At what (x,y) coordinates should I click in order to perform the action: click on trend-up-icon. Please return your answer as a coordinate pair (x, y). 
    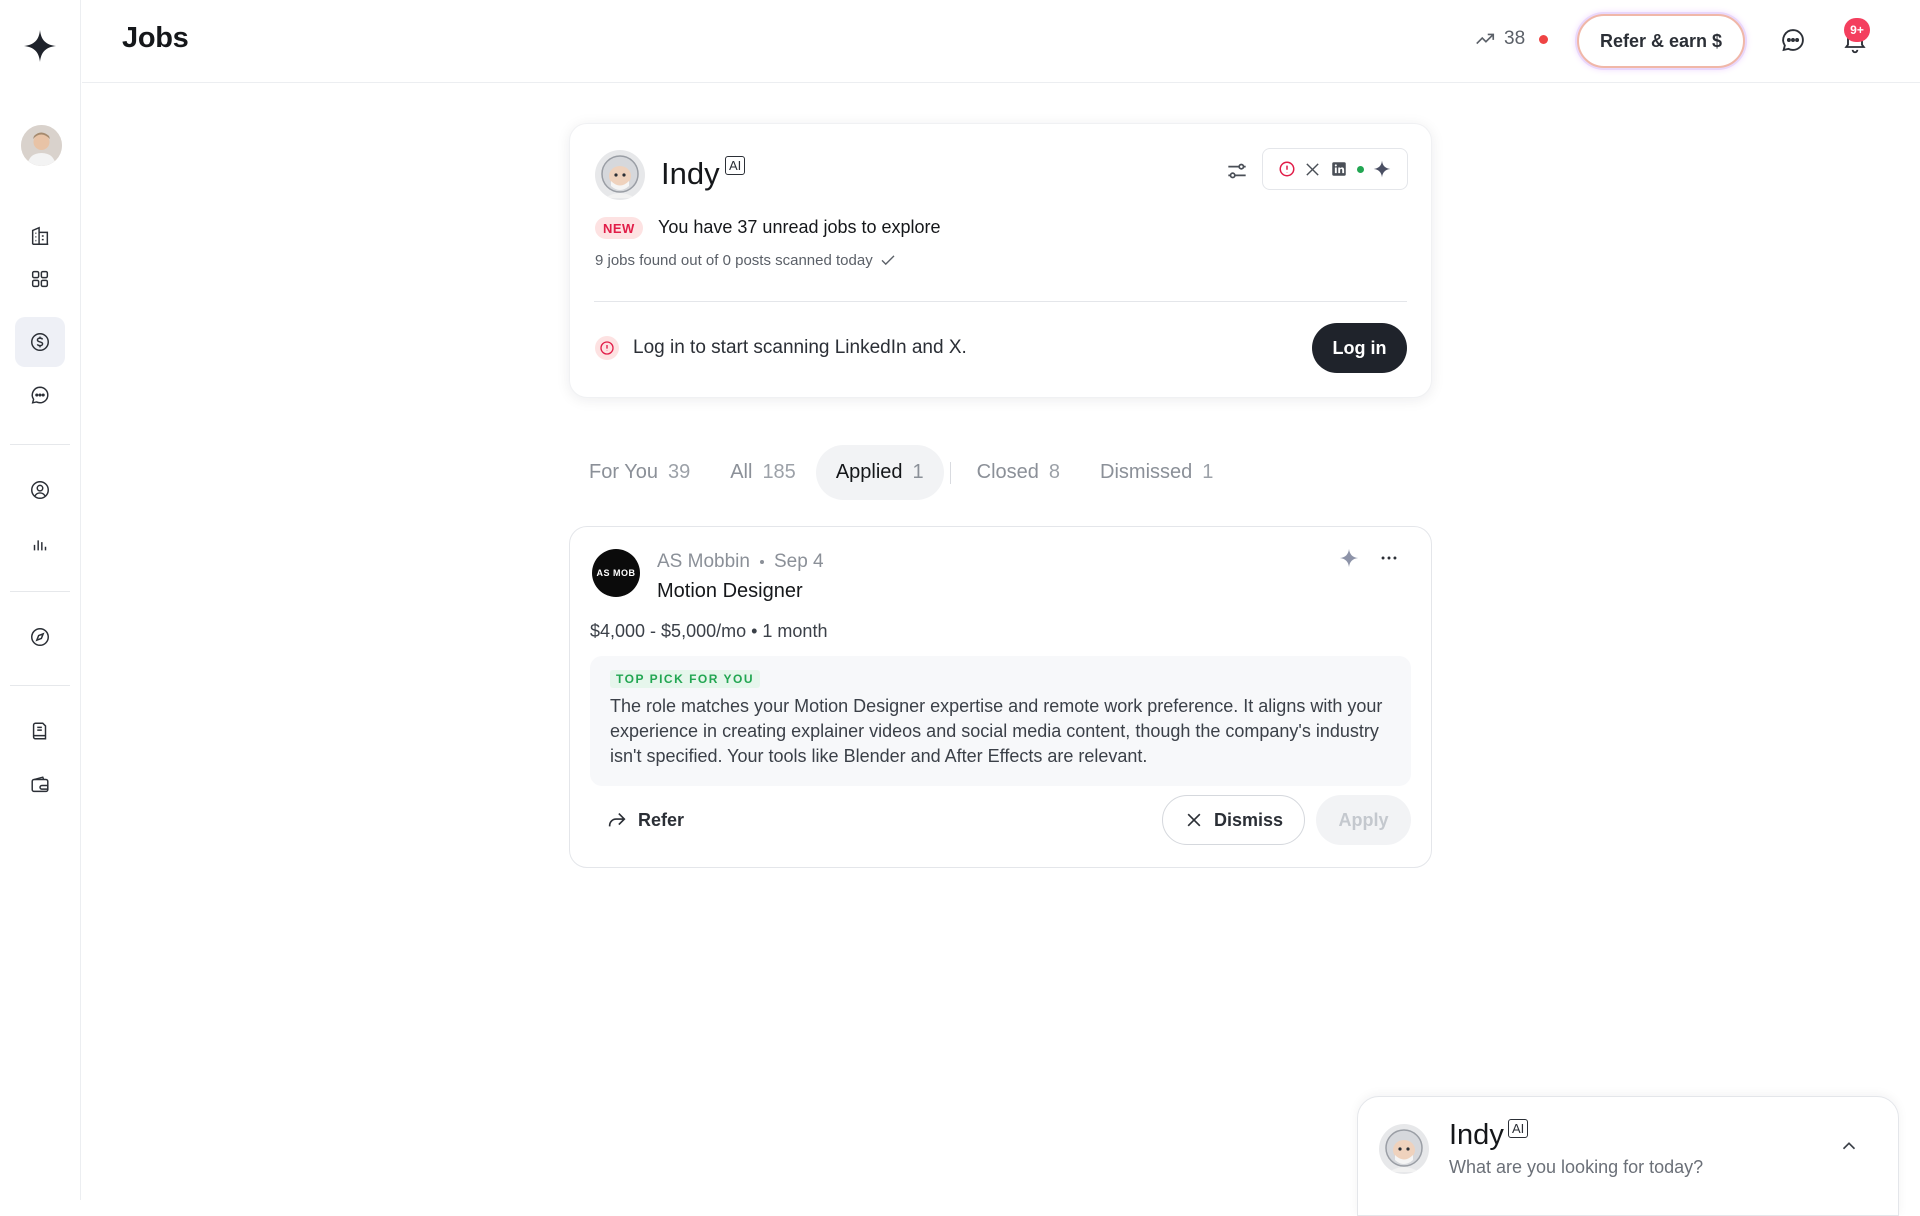
    Looking at the image, I should click on (1485, 39).